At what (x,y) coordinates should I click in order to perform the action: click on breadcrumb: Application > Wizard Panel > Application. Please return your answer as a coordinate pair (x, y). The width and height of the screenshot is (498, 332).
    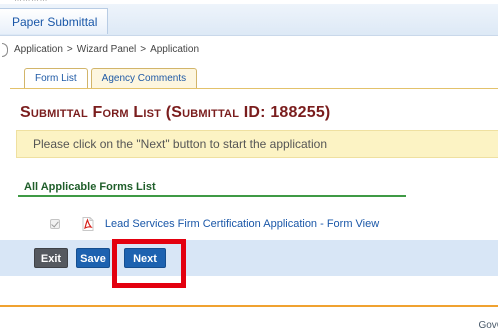
    Looking at the image, I should click on (106, 49).